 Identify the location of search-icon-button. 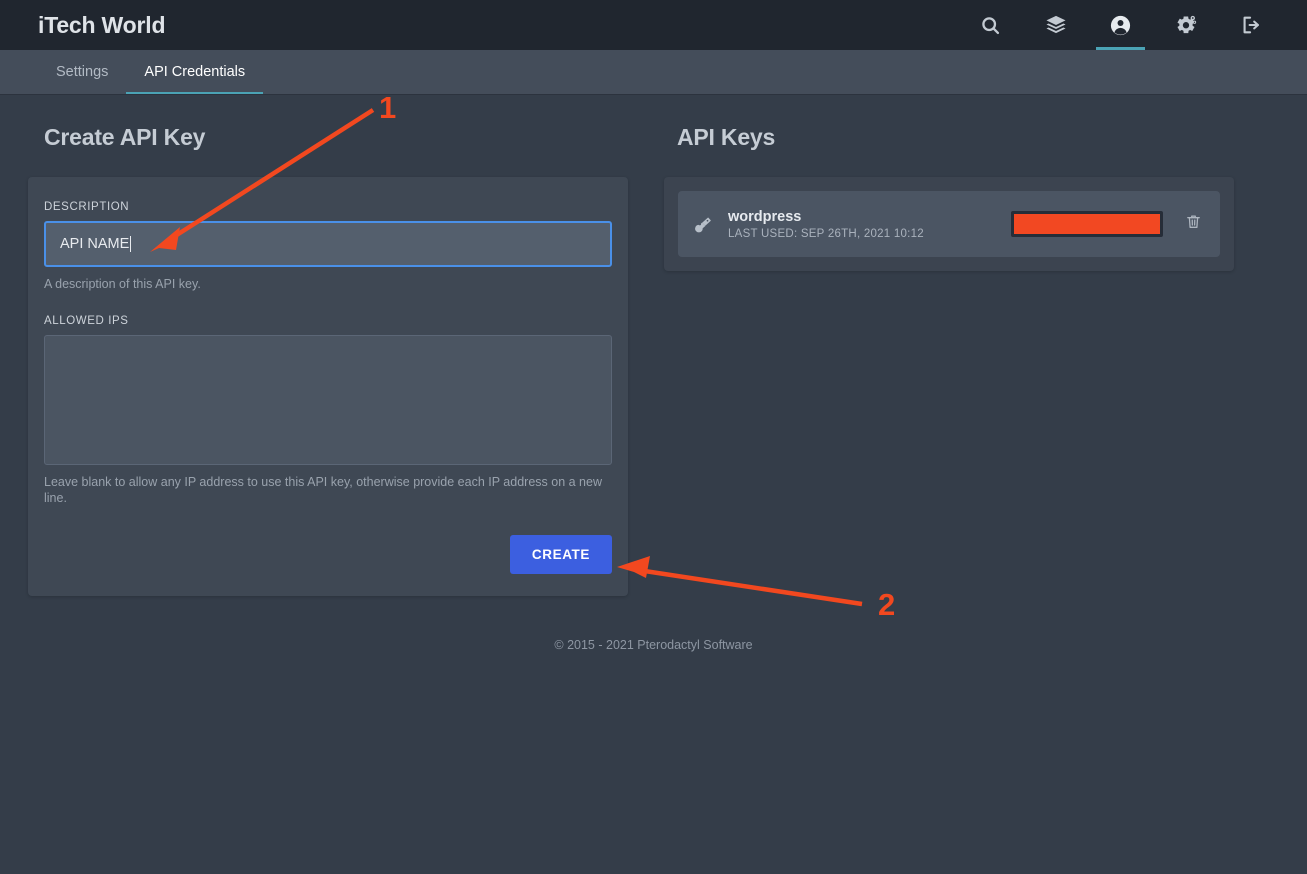
(990, 25).